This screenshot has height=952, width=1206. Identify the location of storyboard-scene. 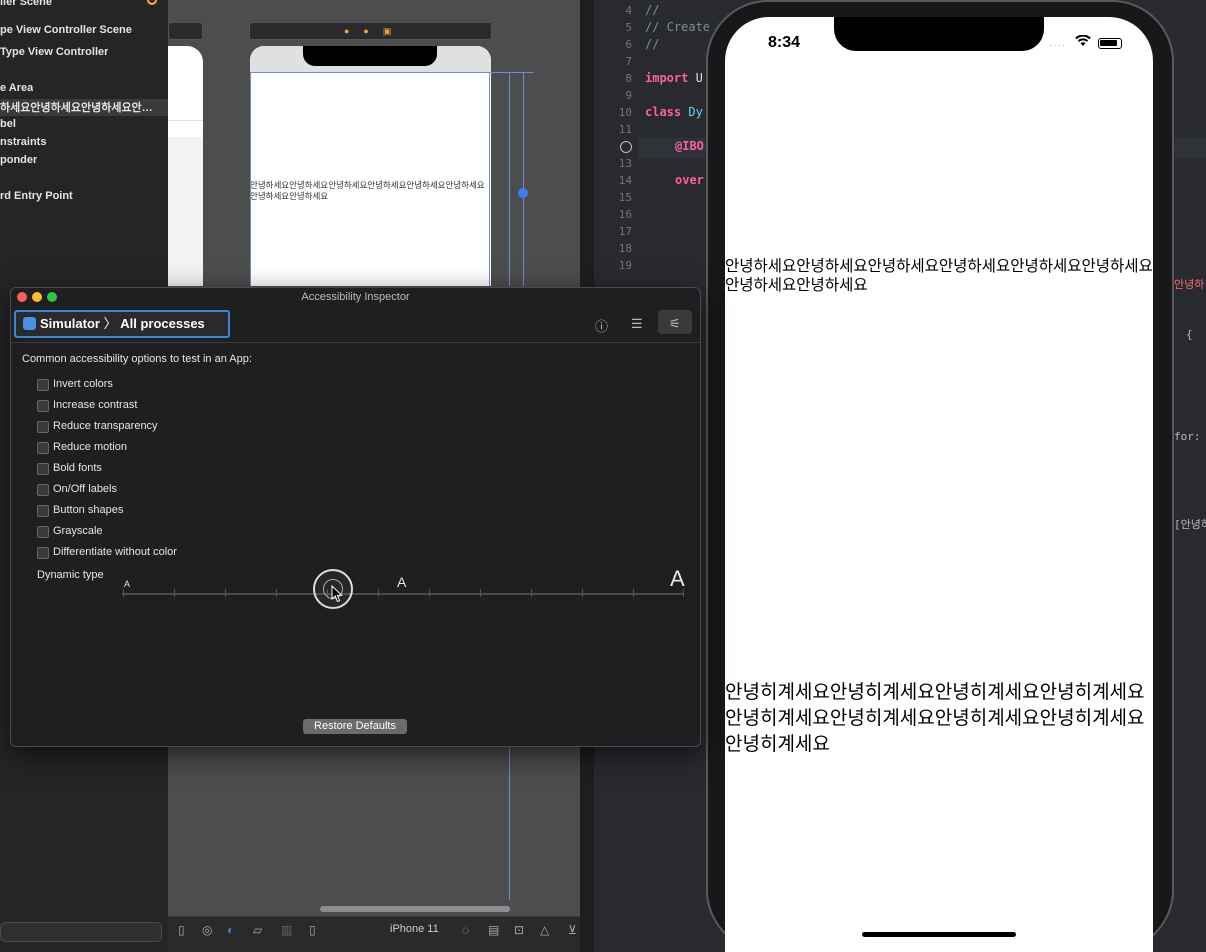
(370, 166).